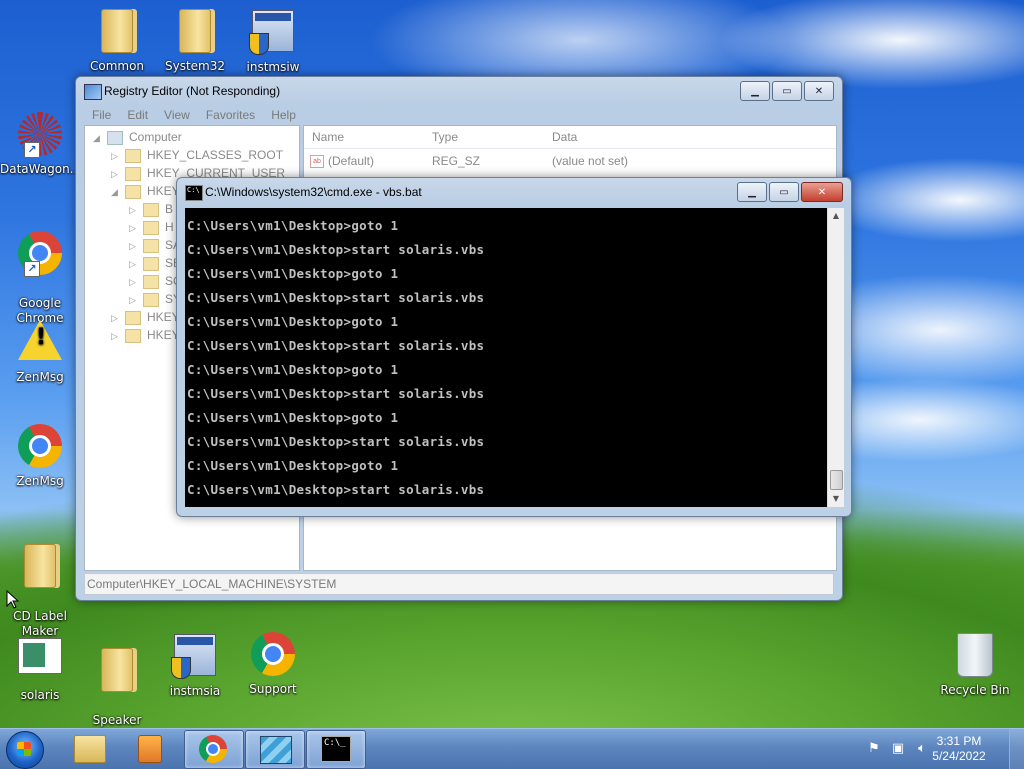 The image size is (1024, 769). I want to click on desktop-icon-label: solaris, so click(40, 695).